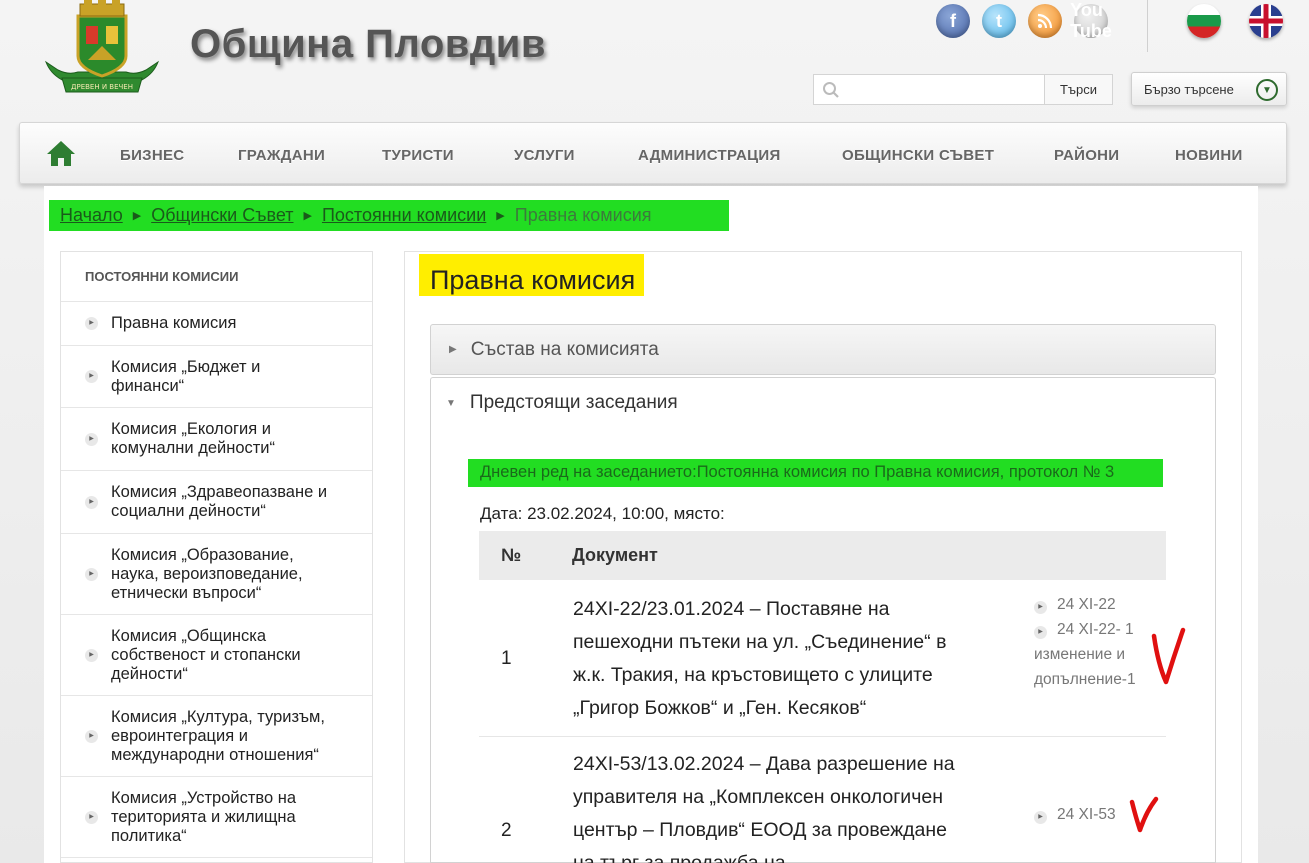 This screenshot has height=863, width=1309. What do you see at coordinates (216, 277) in the screenshot?
I see `sidebar-heading: ПОСТОЯННИ КОМИСИИ` at bounding box center [216, 277].